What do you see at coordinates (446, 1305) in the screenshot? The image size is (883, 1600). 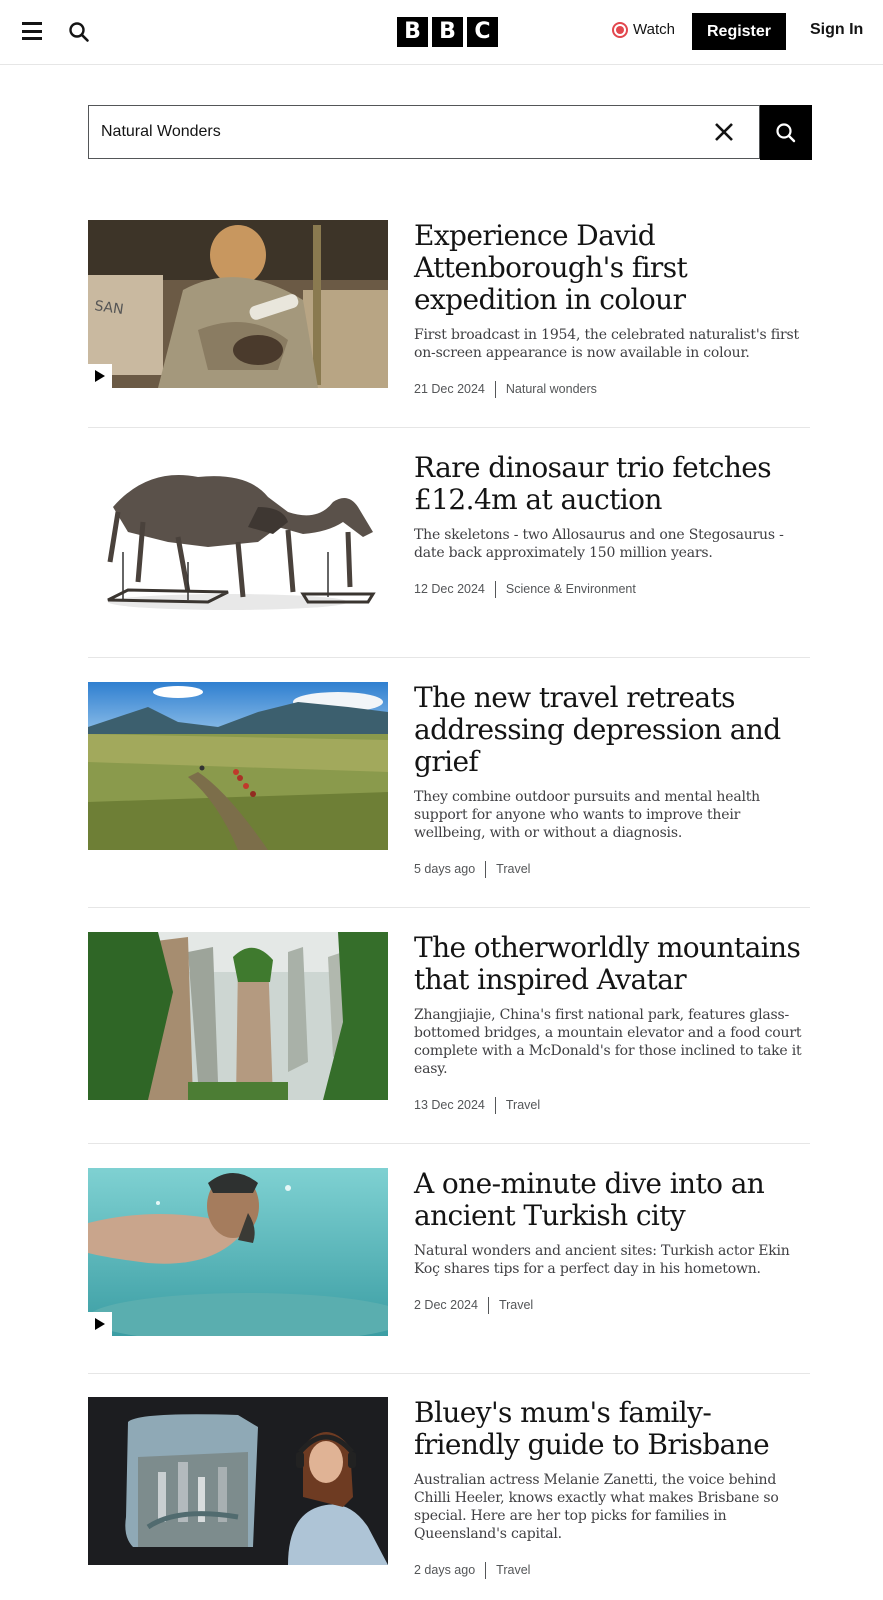 I see `article-date: 2 Dec 2024` at bounding box center [446, 1305].